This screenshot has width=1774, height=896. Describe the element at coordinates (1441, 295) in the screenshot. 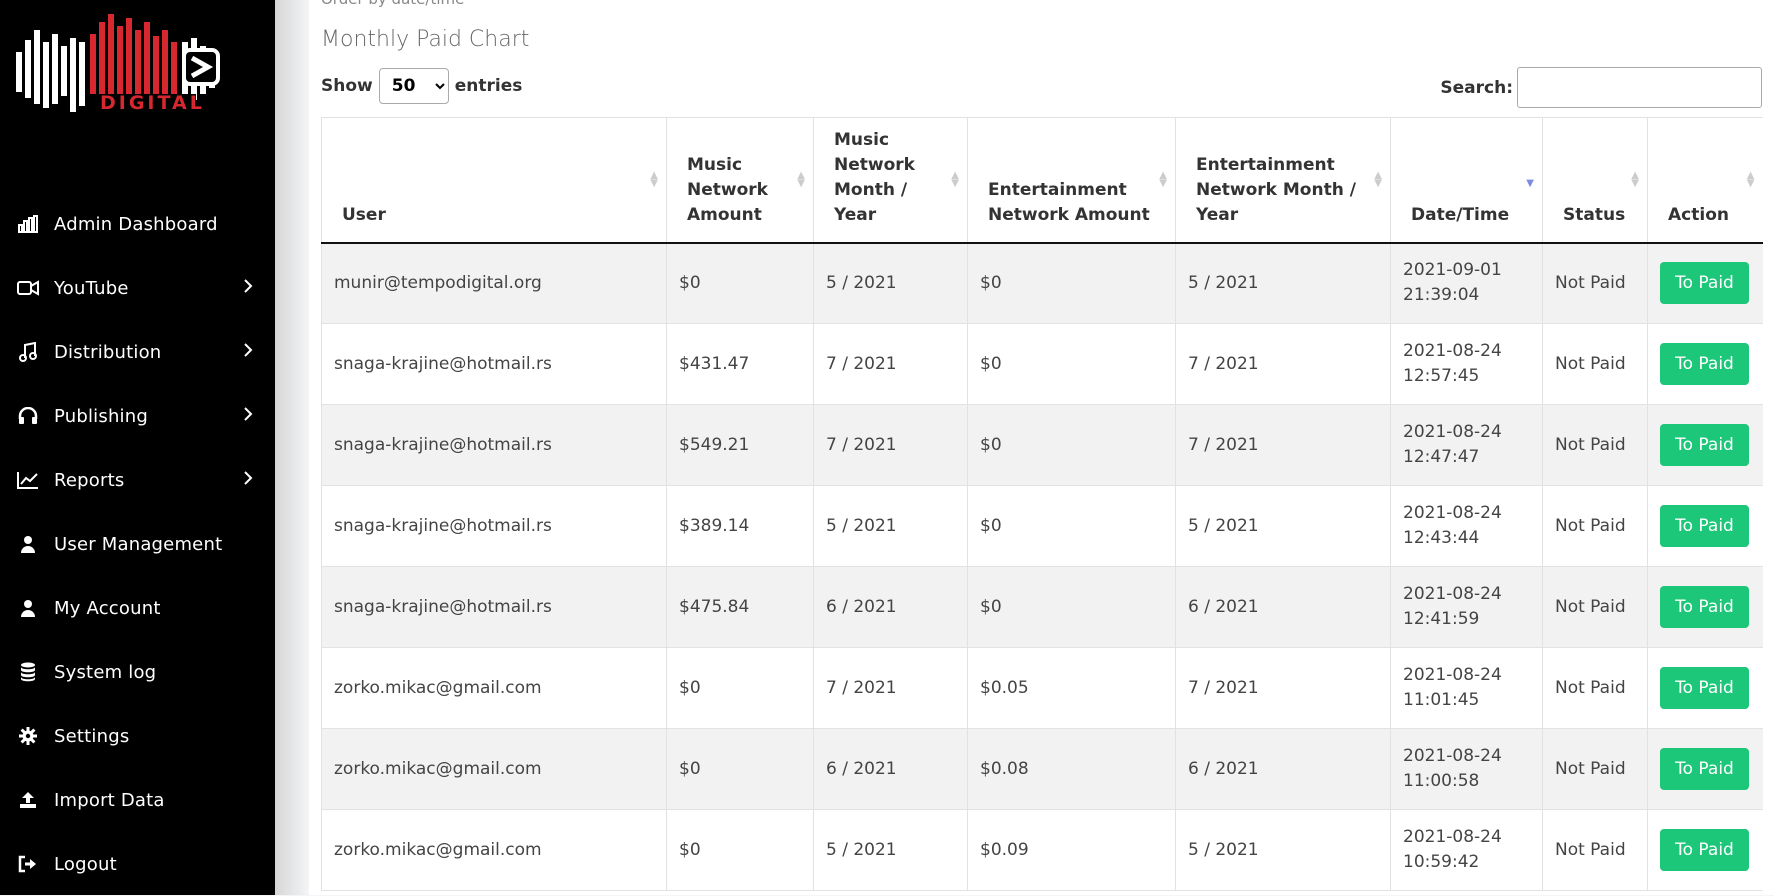

I see `cell-time: 21:39:04` at that location.